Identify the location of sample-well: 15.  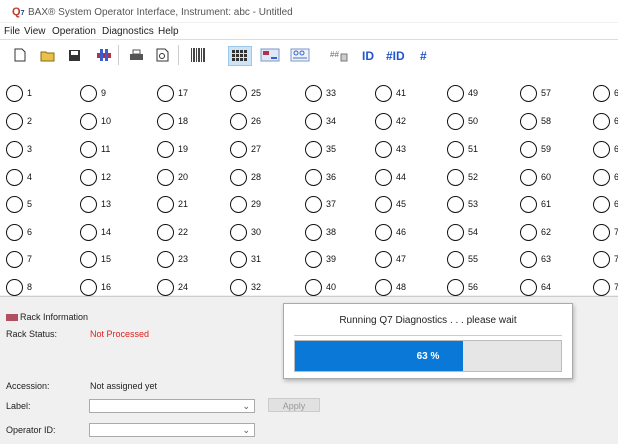
(108, 260).